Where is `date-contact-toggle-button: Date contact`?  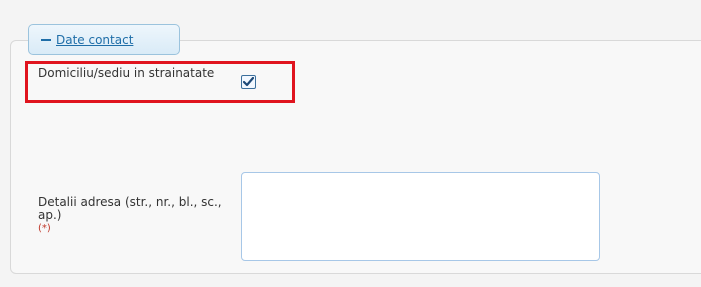
date-contact-toggle-button: Date contact is located at coordinates (104, 39).